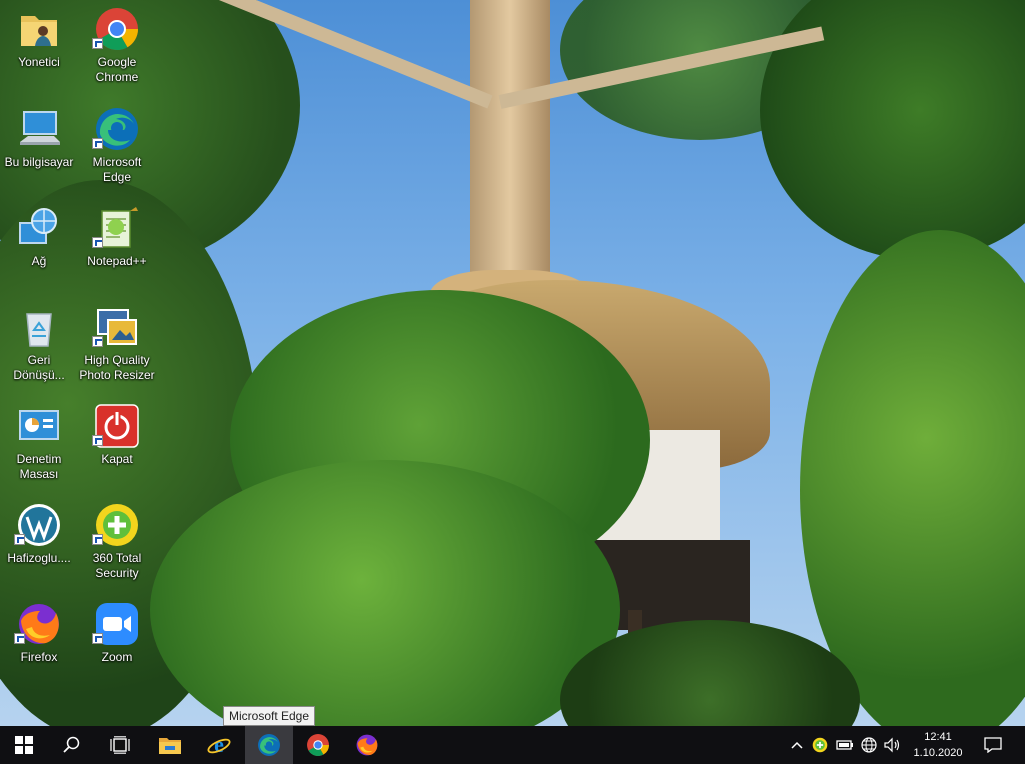 The width and height of the screenshot is (1025, 764). I want to click on chrome-icon, so click(318, 745).